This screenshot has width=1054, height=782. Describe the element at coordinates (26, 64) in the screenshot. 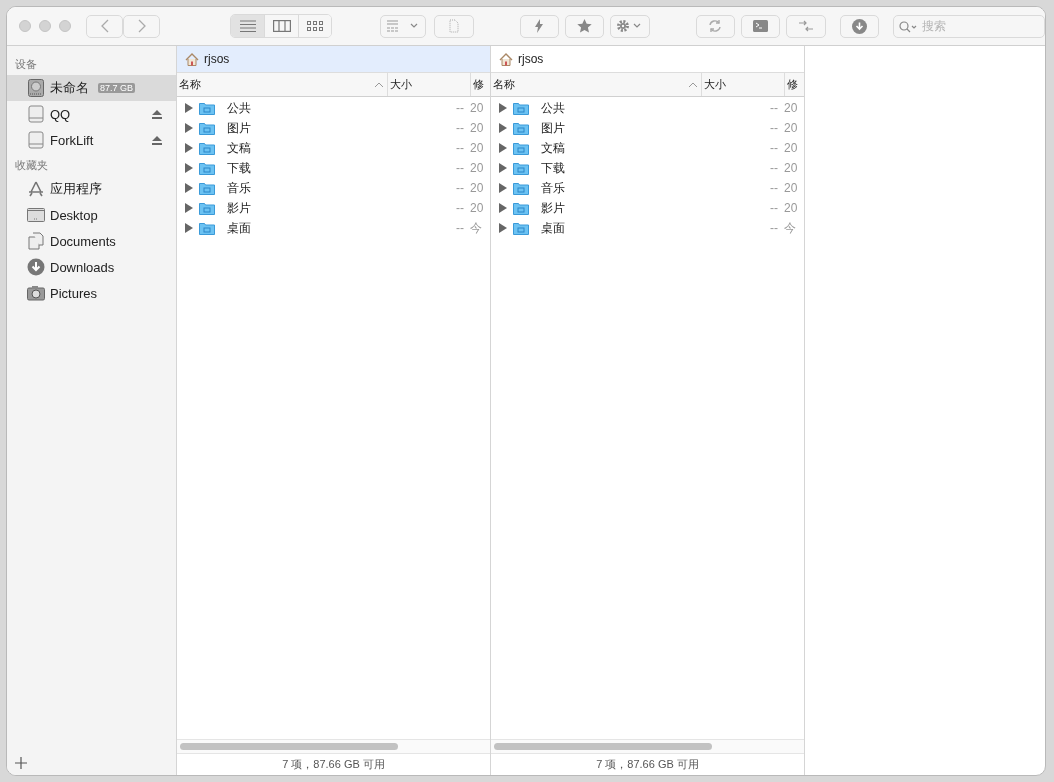

I see `sidebar-section-title: 设备` at that location.